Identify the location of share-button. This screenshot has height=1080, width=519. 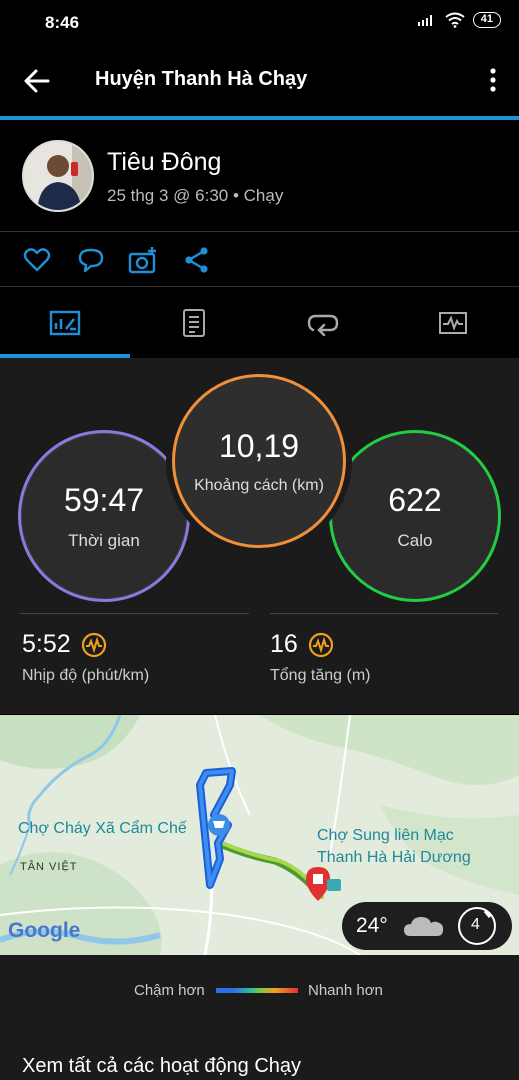
(197, 260).